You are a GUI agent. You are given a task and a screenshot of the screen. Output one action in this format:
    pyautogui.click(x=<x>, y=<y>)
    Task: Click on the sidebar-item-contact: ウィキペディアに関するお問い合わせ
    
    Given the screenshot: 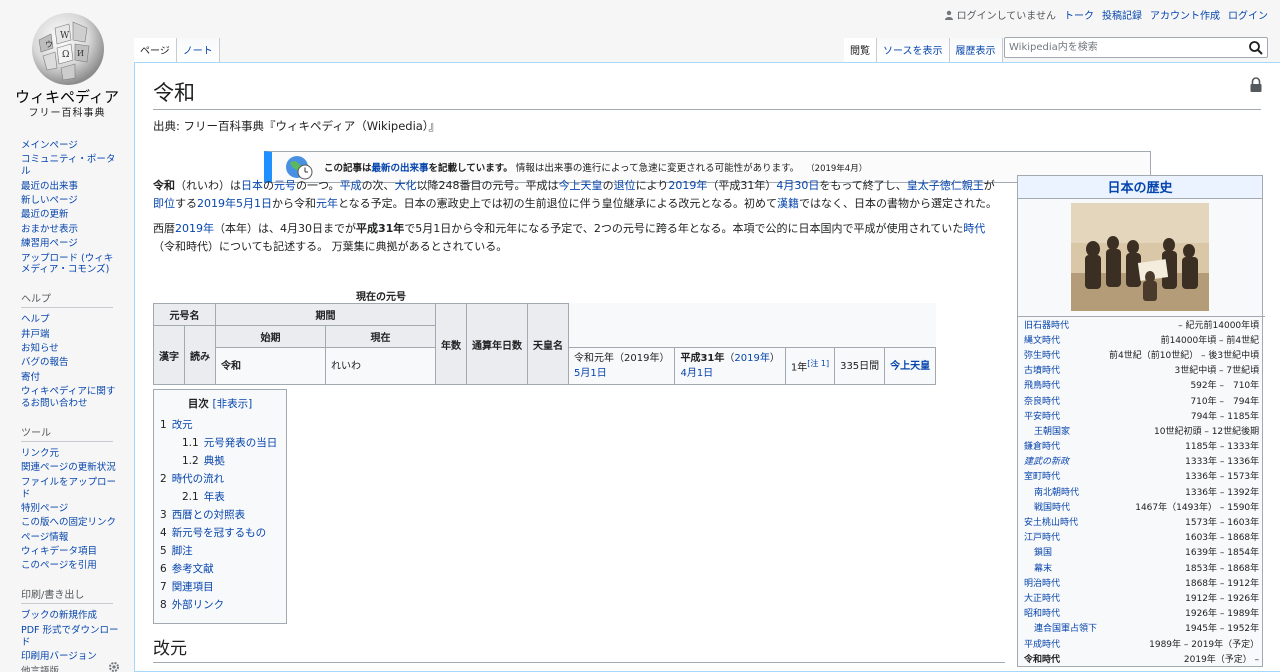 What is the action you would take?
    pyautogui.click(x=68, y=397)
    